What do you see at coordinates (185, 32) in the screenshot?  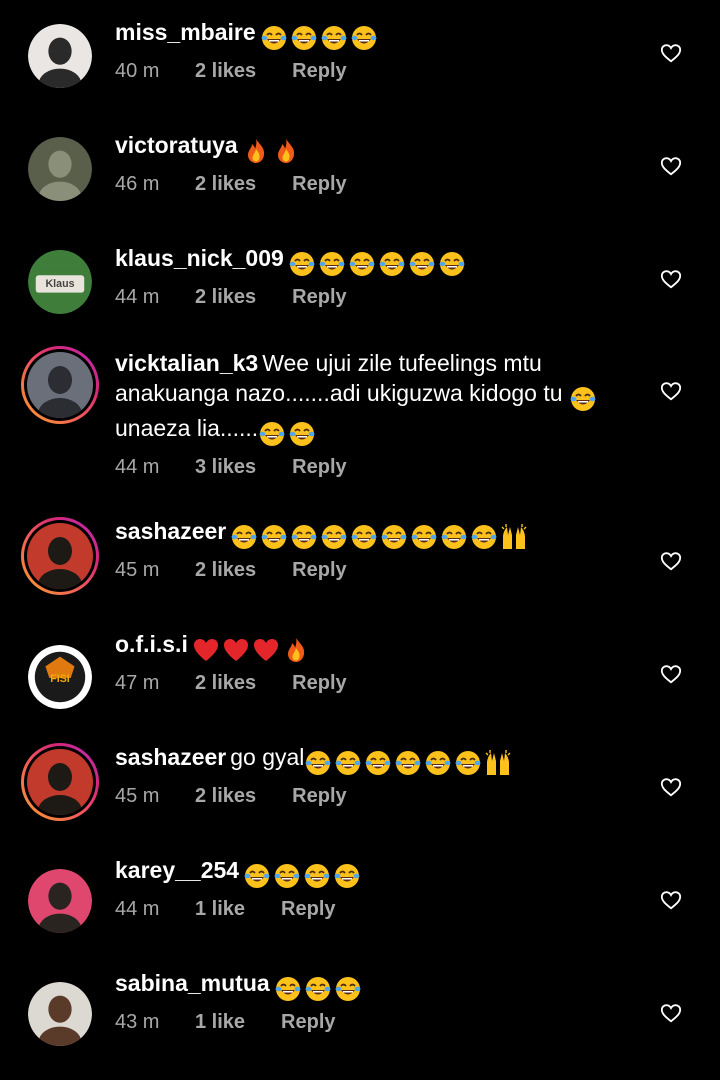 I see `comment-username: miss_mbaire` at bounding box center [185, 32].